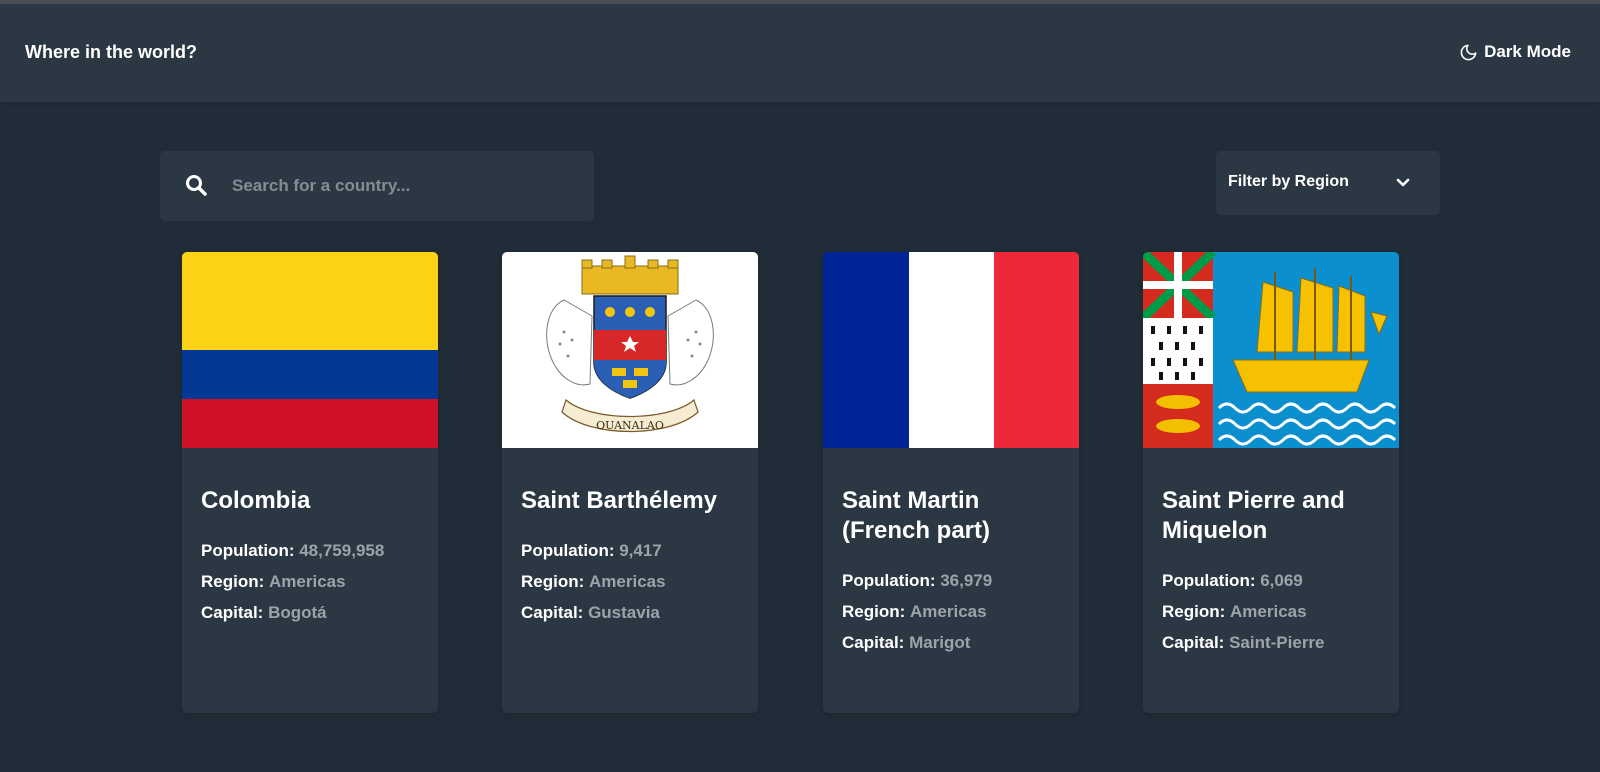 Image resolution: width=1600 pixels, height=772 pixels. What do you see at coordinates (256, 500) in the screenshot?
I see `country-name: Colombia` at bounding box center [256, 500].